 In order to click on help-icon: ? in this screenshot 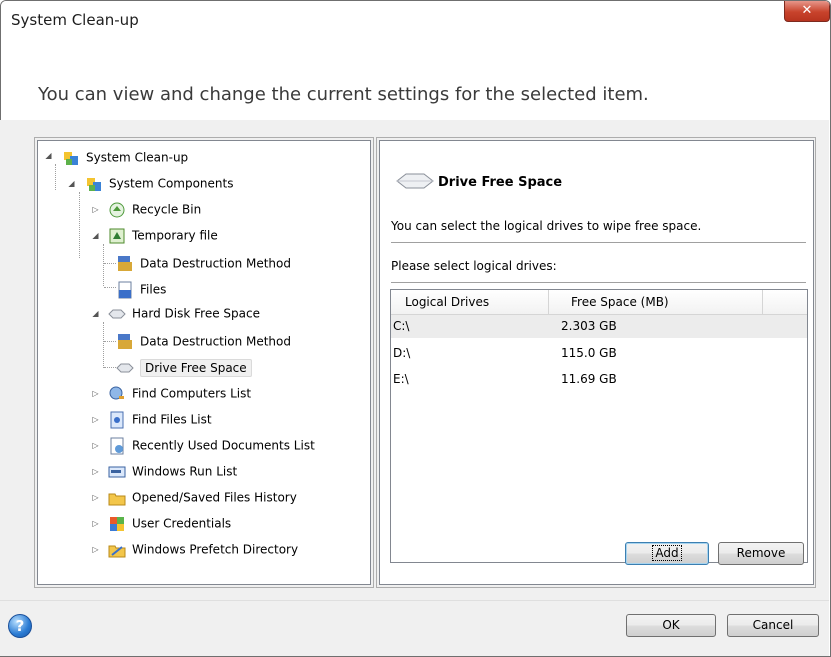, I will do `click(20, 626)`.